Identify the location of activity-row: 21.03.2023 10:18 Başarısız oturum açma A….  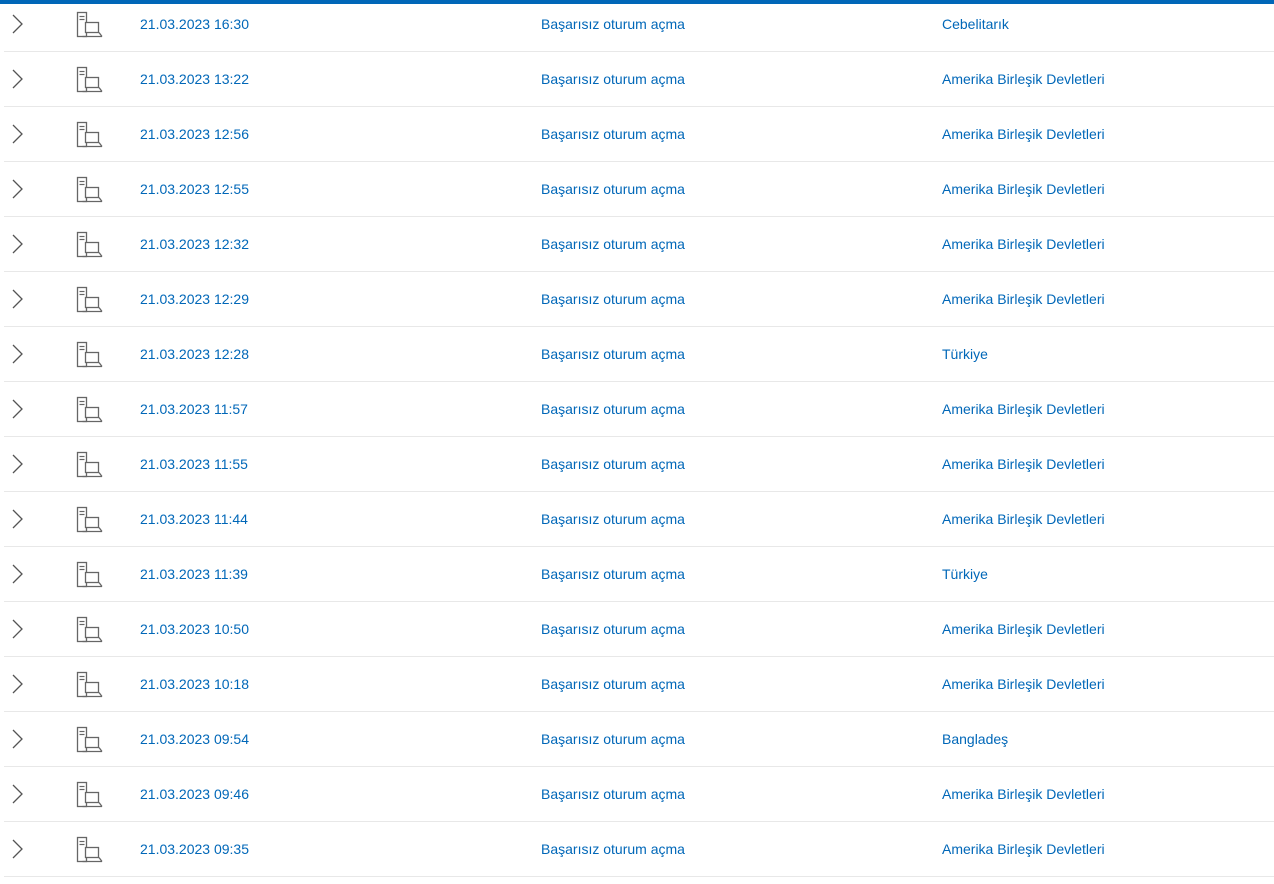
(639, 684).